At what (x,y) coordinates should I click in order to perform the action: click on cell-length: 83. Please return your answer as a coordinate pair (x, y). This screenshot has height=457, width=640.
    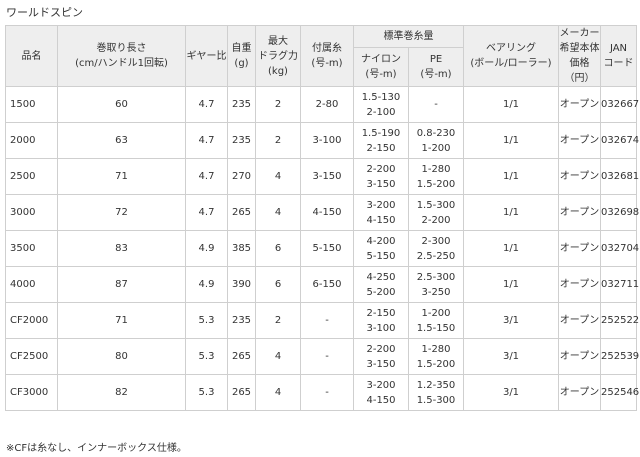
    Looking at the image, I should click on (121, 248).